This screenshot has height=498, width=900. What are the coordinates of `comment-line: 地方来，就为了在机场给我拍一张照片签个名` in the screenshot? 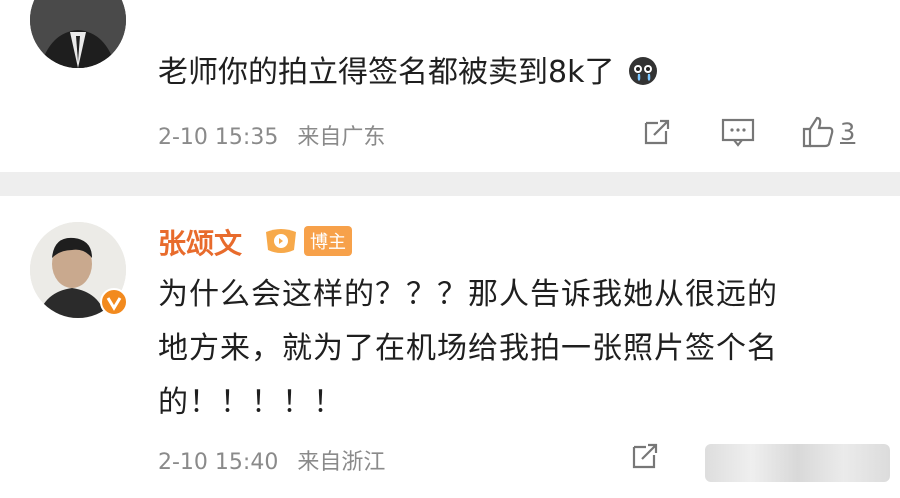 It's located at (468, 348).